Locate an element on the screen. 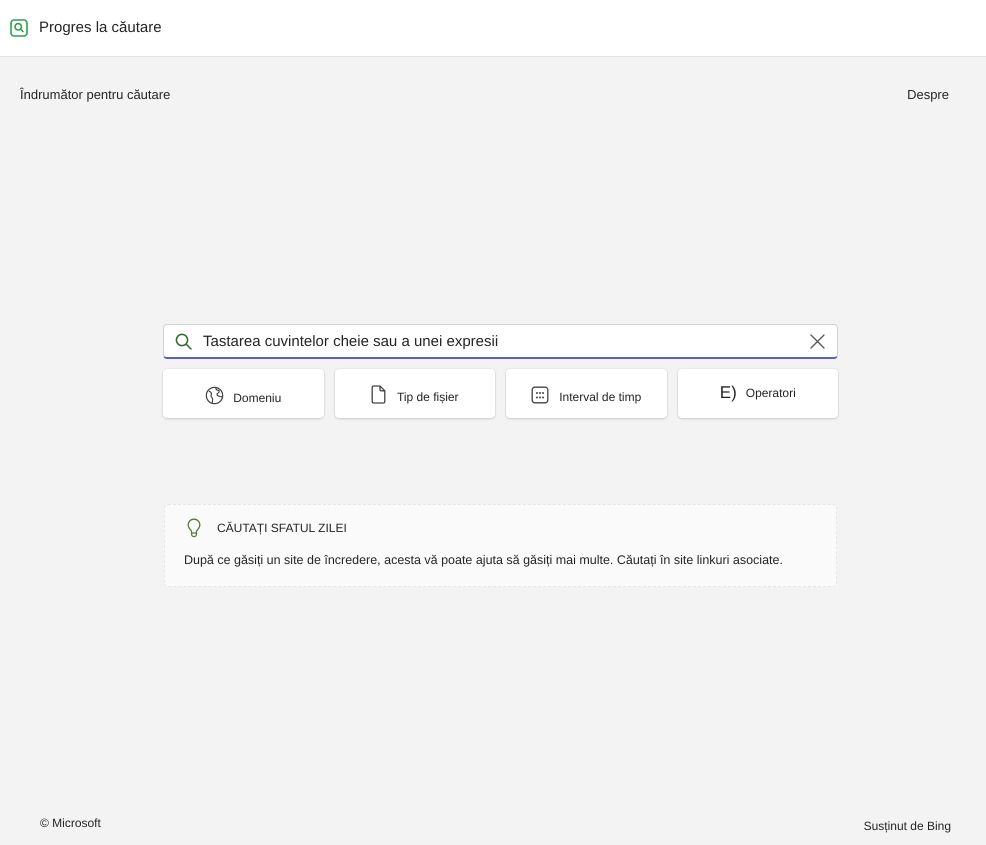 This screenshot has width=986, height=845. tip-text: După ce găsiți un site de încredere, acesta vă poate ajuta să găsiți mai multe. Căutați în site linkuri asociate. is located at coordinates (484, 560).